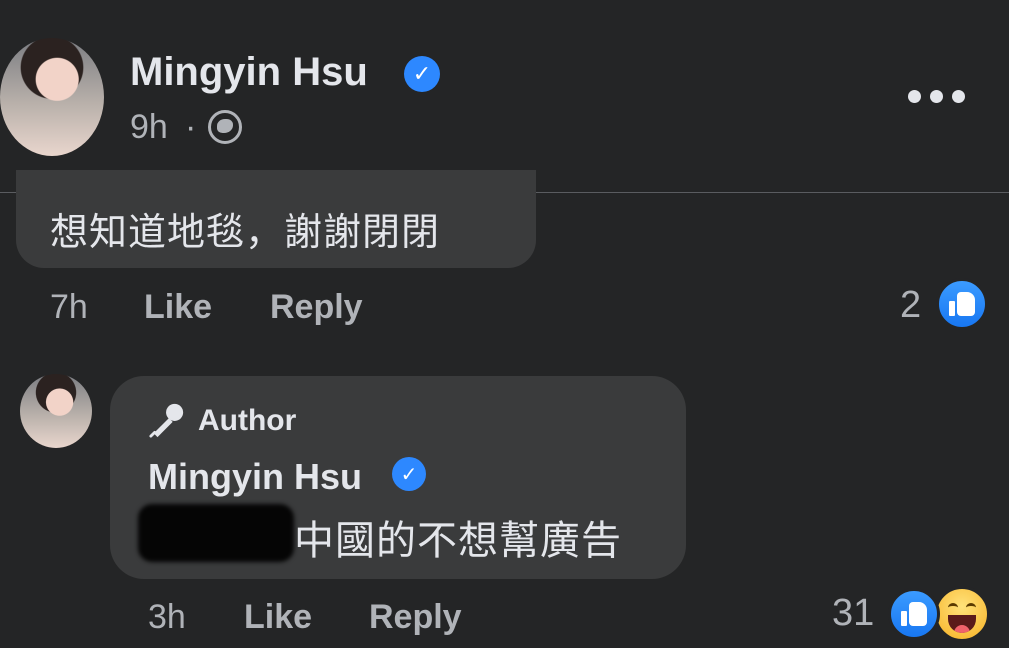 The width and height of the screenshot is (1009, 648). Describe the element at coordinates (166, 420) in the screenshot. I see `microphone-icon` at that location.